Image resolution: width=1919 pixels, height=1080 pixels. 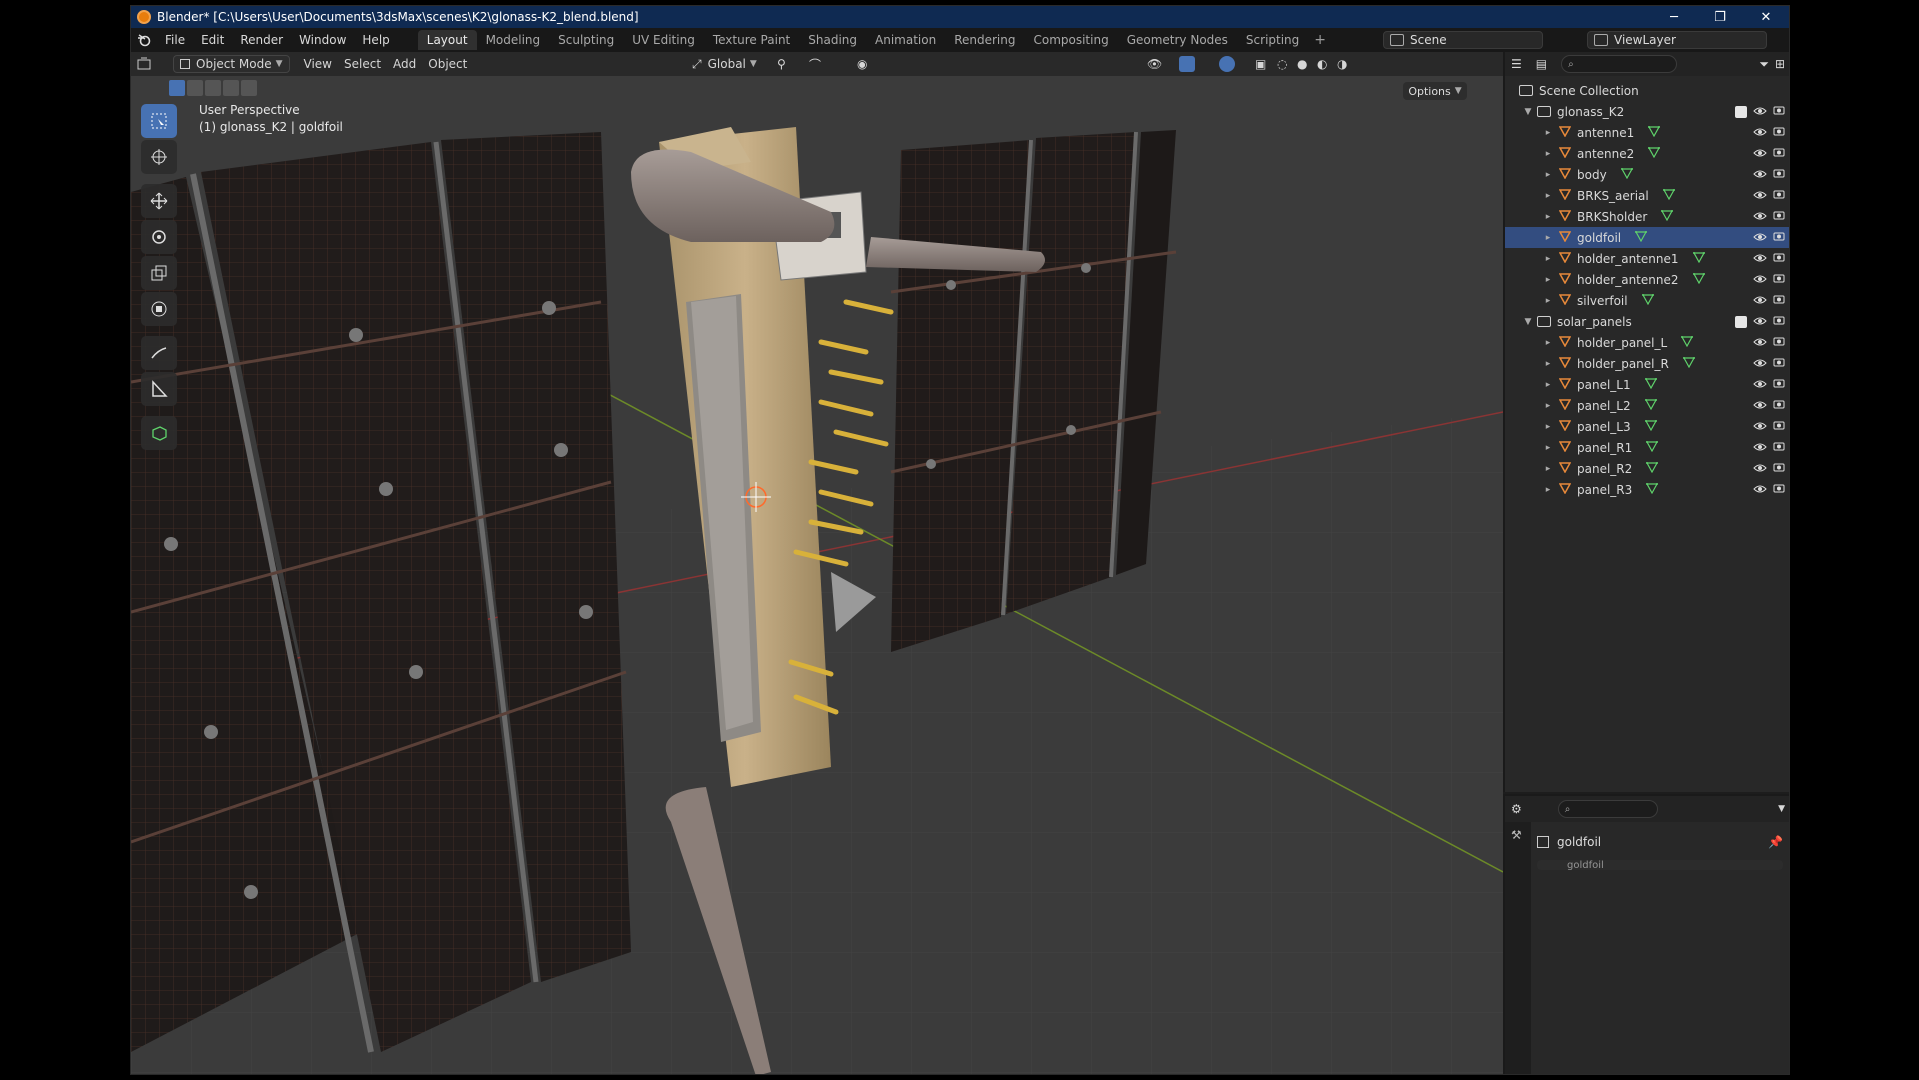 I want to click on select-extend-icon, so click(x=195, y=88).